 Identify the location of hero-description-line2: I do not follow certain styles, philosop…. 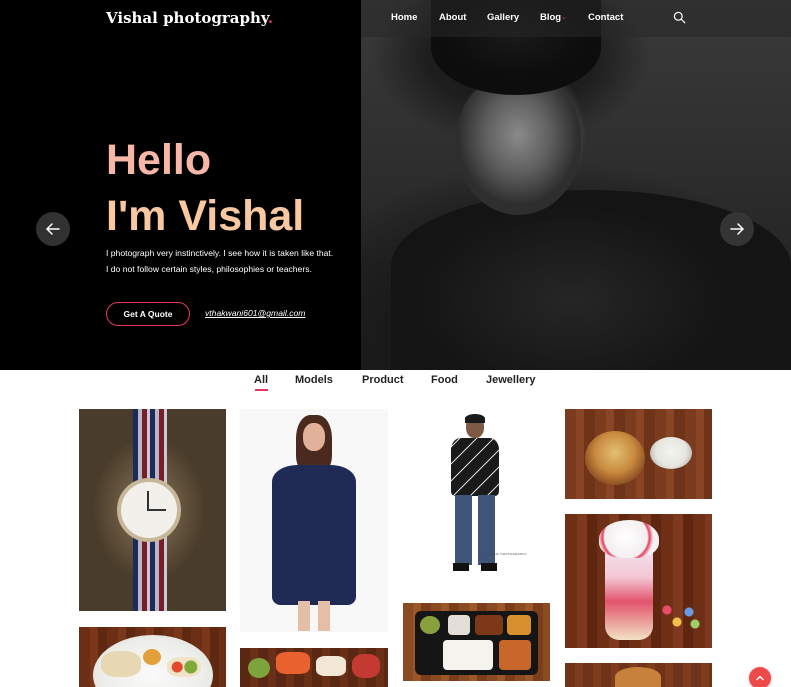
(209, 269).